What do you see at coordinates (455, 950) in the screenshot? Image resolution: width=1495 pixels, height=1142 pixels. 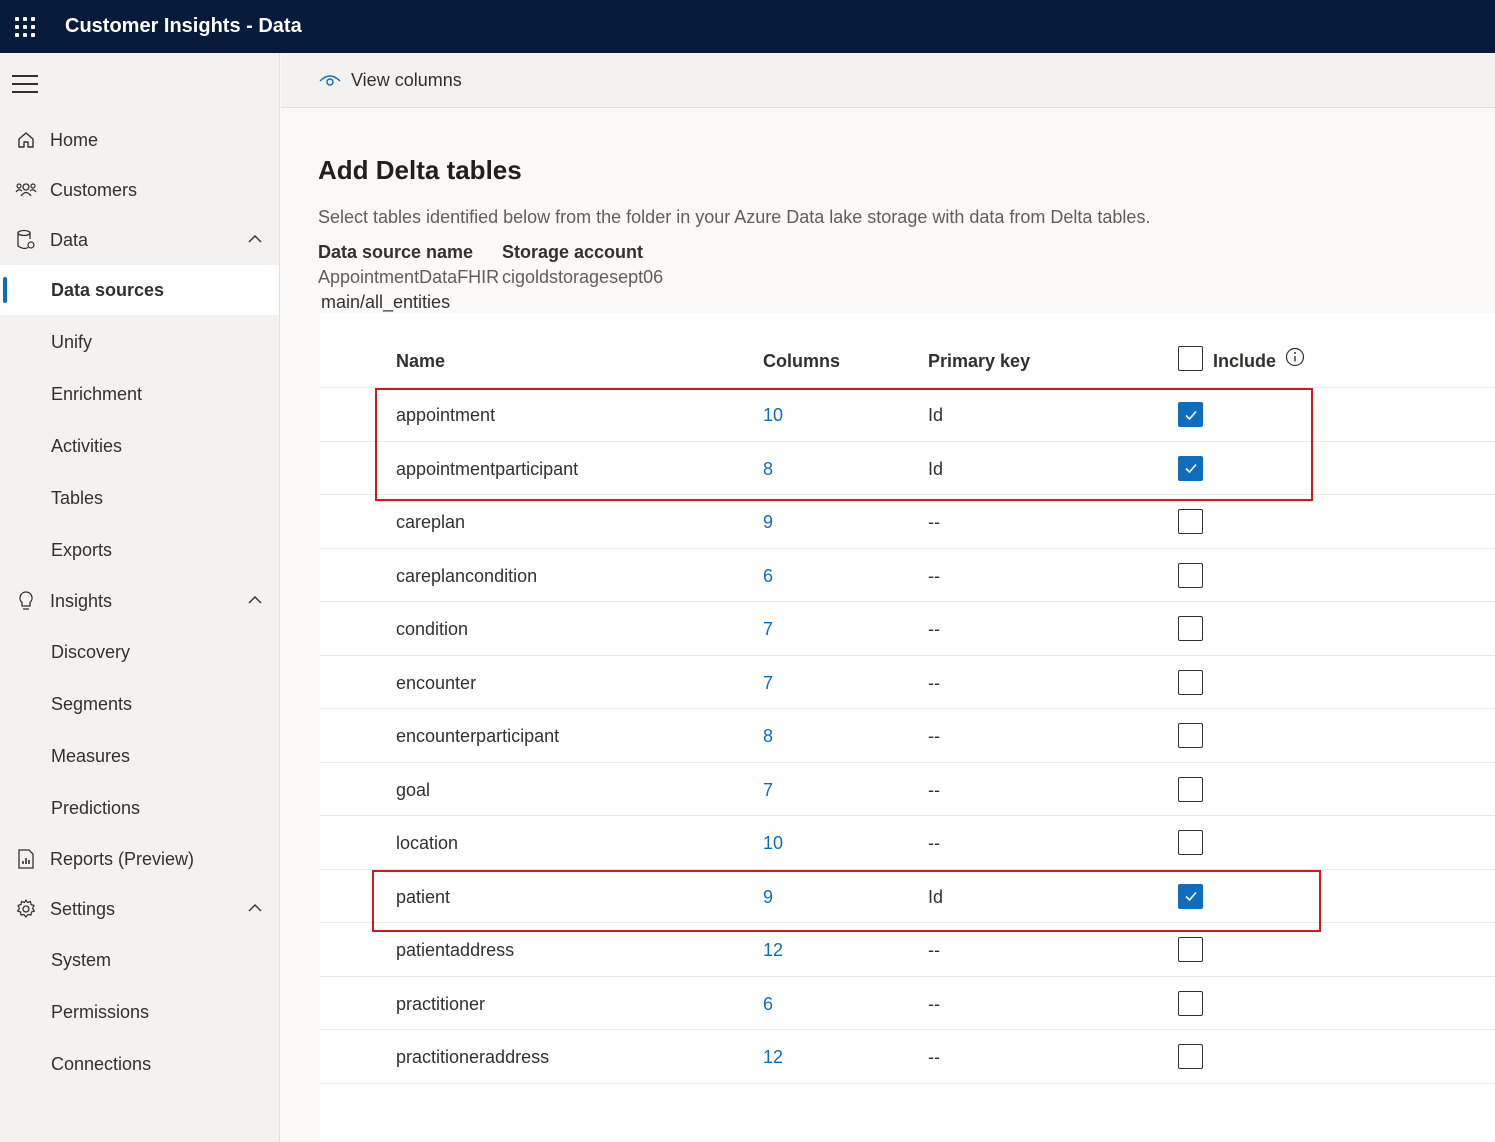 I see `row-name: patientaddress` at bounding box center [455, 950].